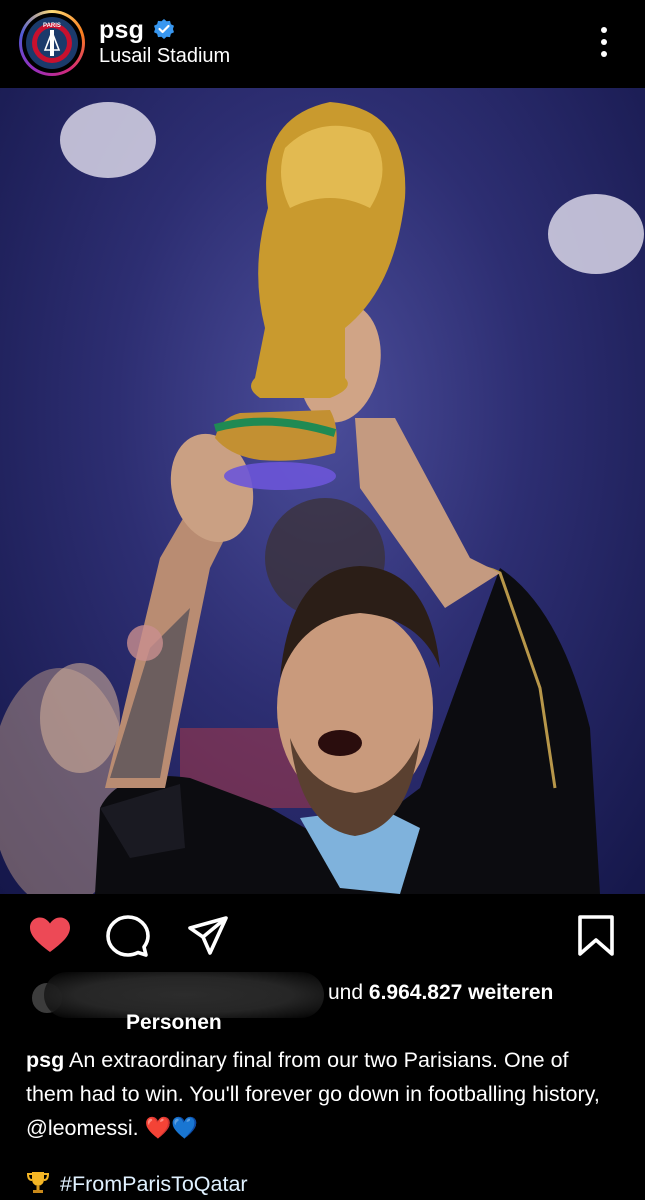  I want to click on psg-logo: PARIS, so click(52, 43).